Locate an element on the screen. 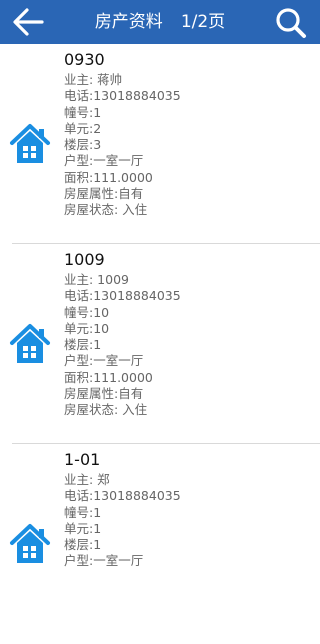 This screenshot has height=644, width=320. owner-text: 业主: 蒋帅 is located at coordinates (93, 79).